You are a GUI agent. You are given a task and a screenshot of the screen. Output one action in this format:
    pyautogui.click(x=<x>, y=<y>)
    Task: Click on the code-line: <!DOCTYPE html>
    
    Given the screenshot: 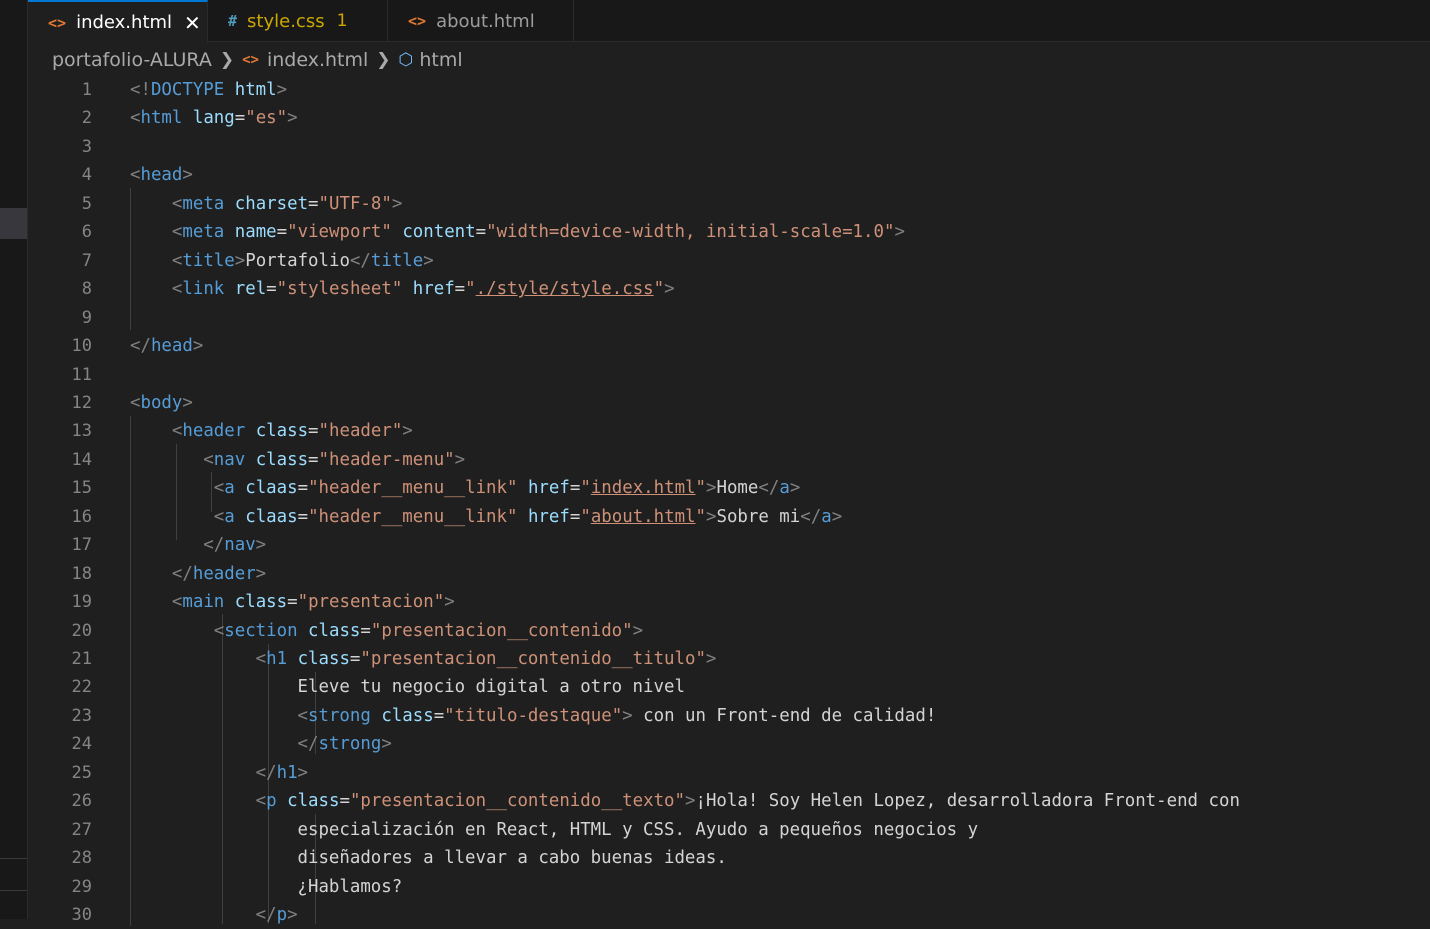 What is the action you would take?
    pyautogui.click(x=208, y=90)
    